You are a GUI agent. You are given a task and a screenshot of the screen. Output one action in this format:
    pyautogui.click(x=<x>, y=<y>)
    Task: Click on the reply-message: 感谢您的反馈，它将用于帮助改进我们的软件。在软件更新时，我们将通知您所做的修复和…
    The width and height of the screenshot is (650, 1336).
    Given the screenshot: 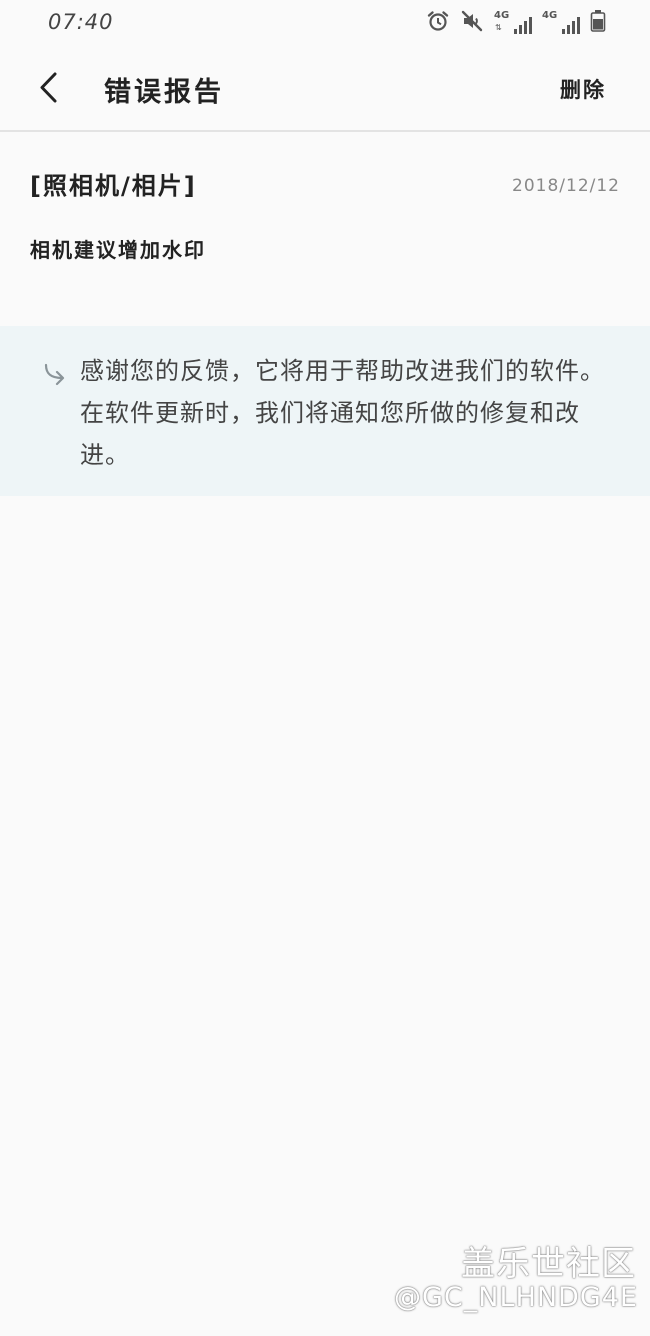 What is the action you would take?
    pyautogui.click(x=342, y=413)
    